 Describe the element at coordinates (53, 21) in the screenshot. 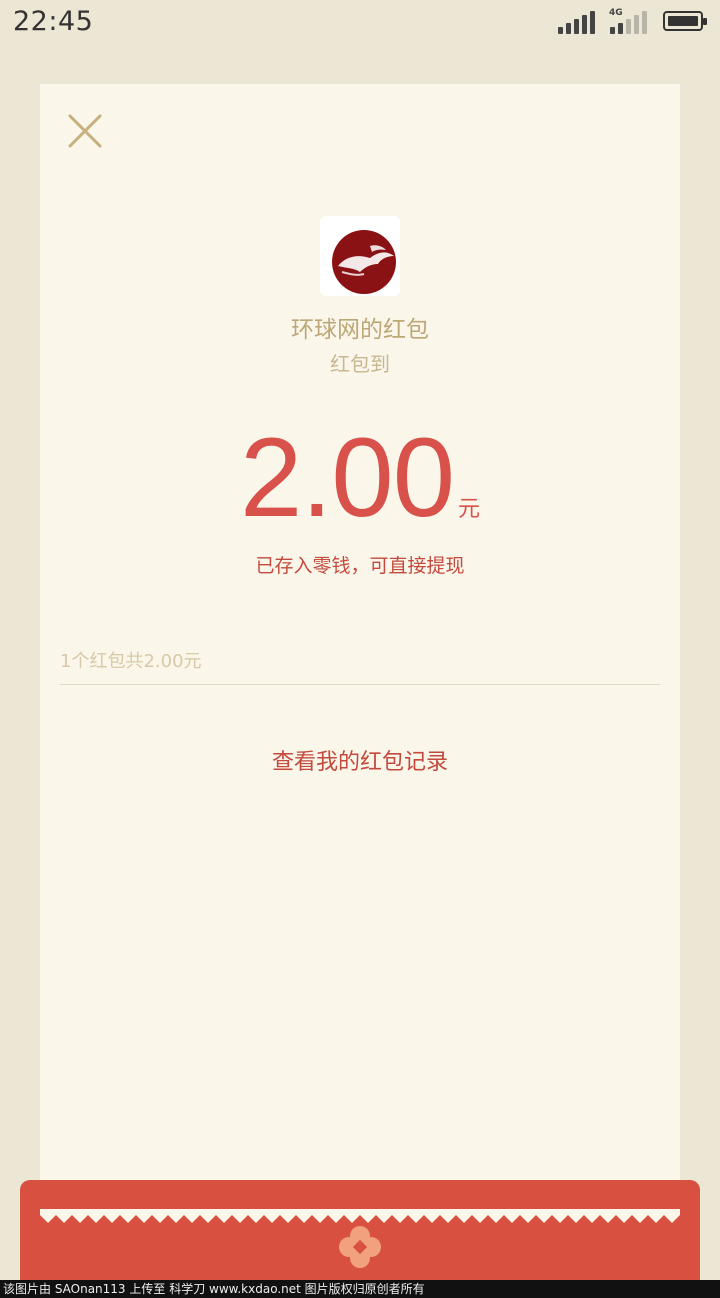

I see `status-time: 22:45` at that location.